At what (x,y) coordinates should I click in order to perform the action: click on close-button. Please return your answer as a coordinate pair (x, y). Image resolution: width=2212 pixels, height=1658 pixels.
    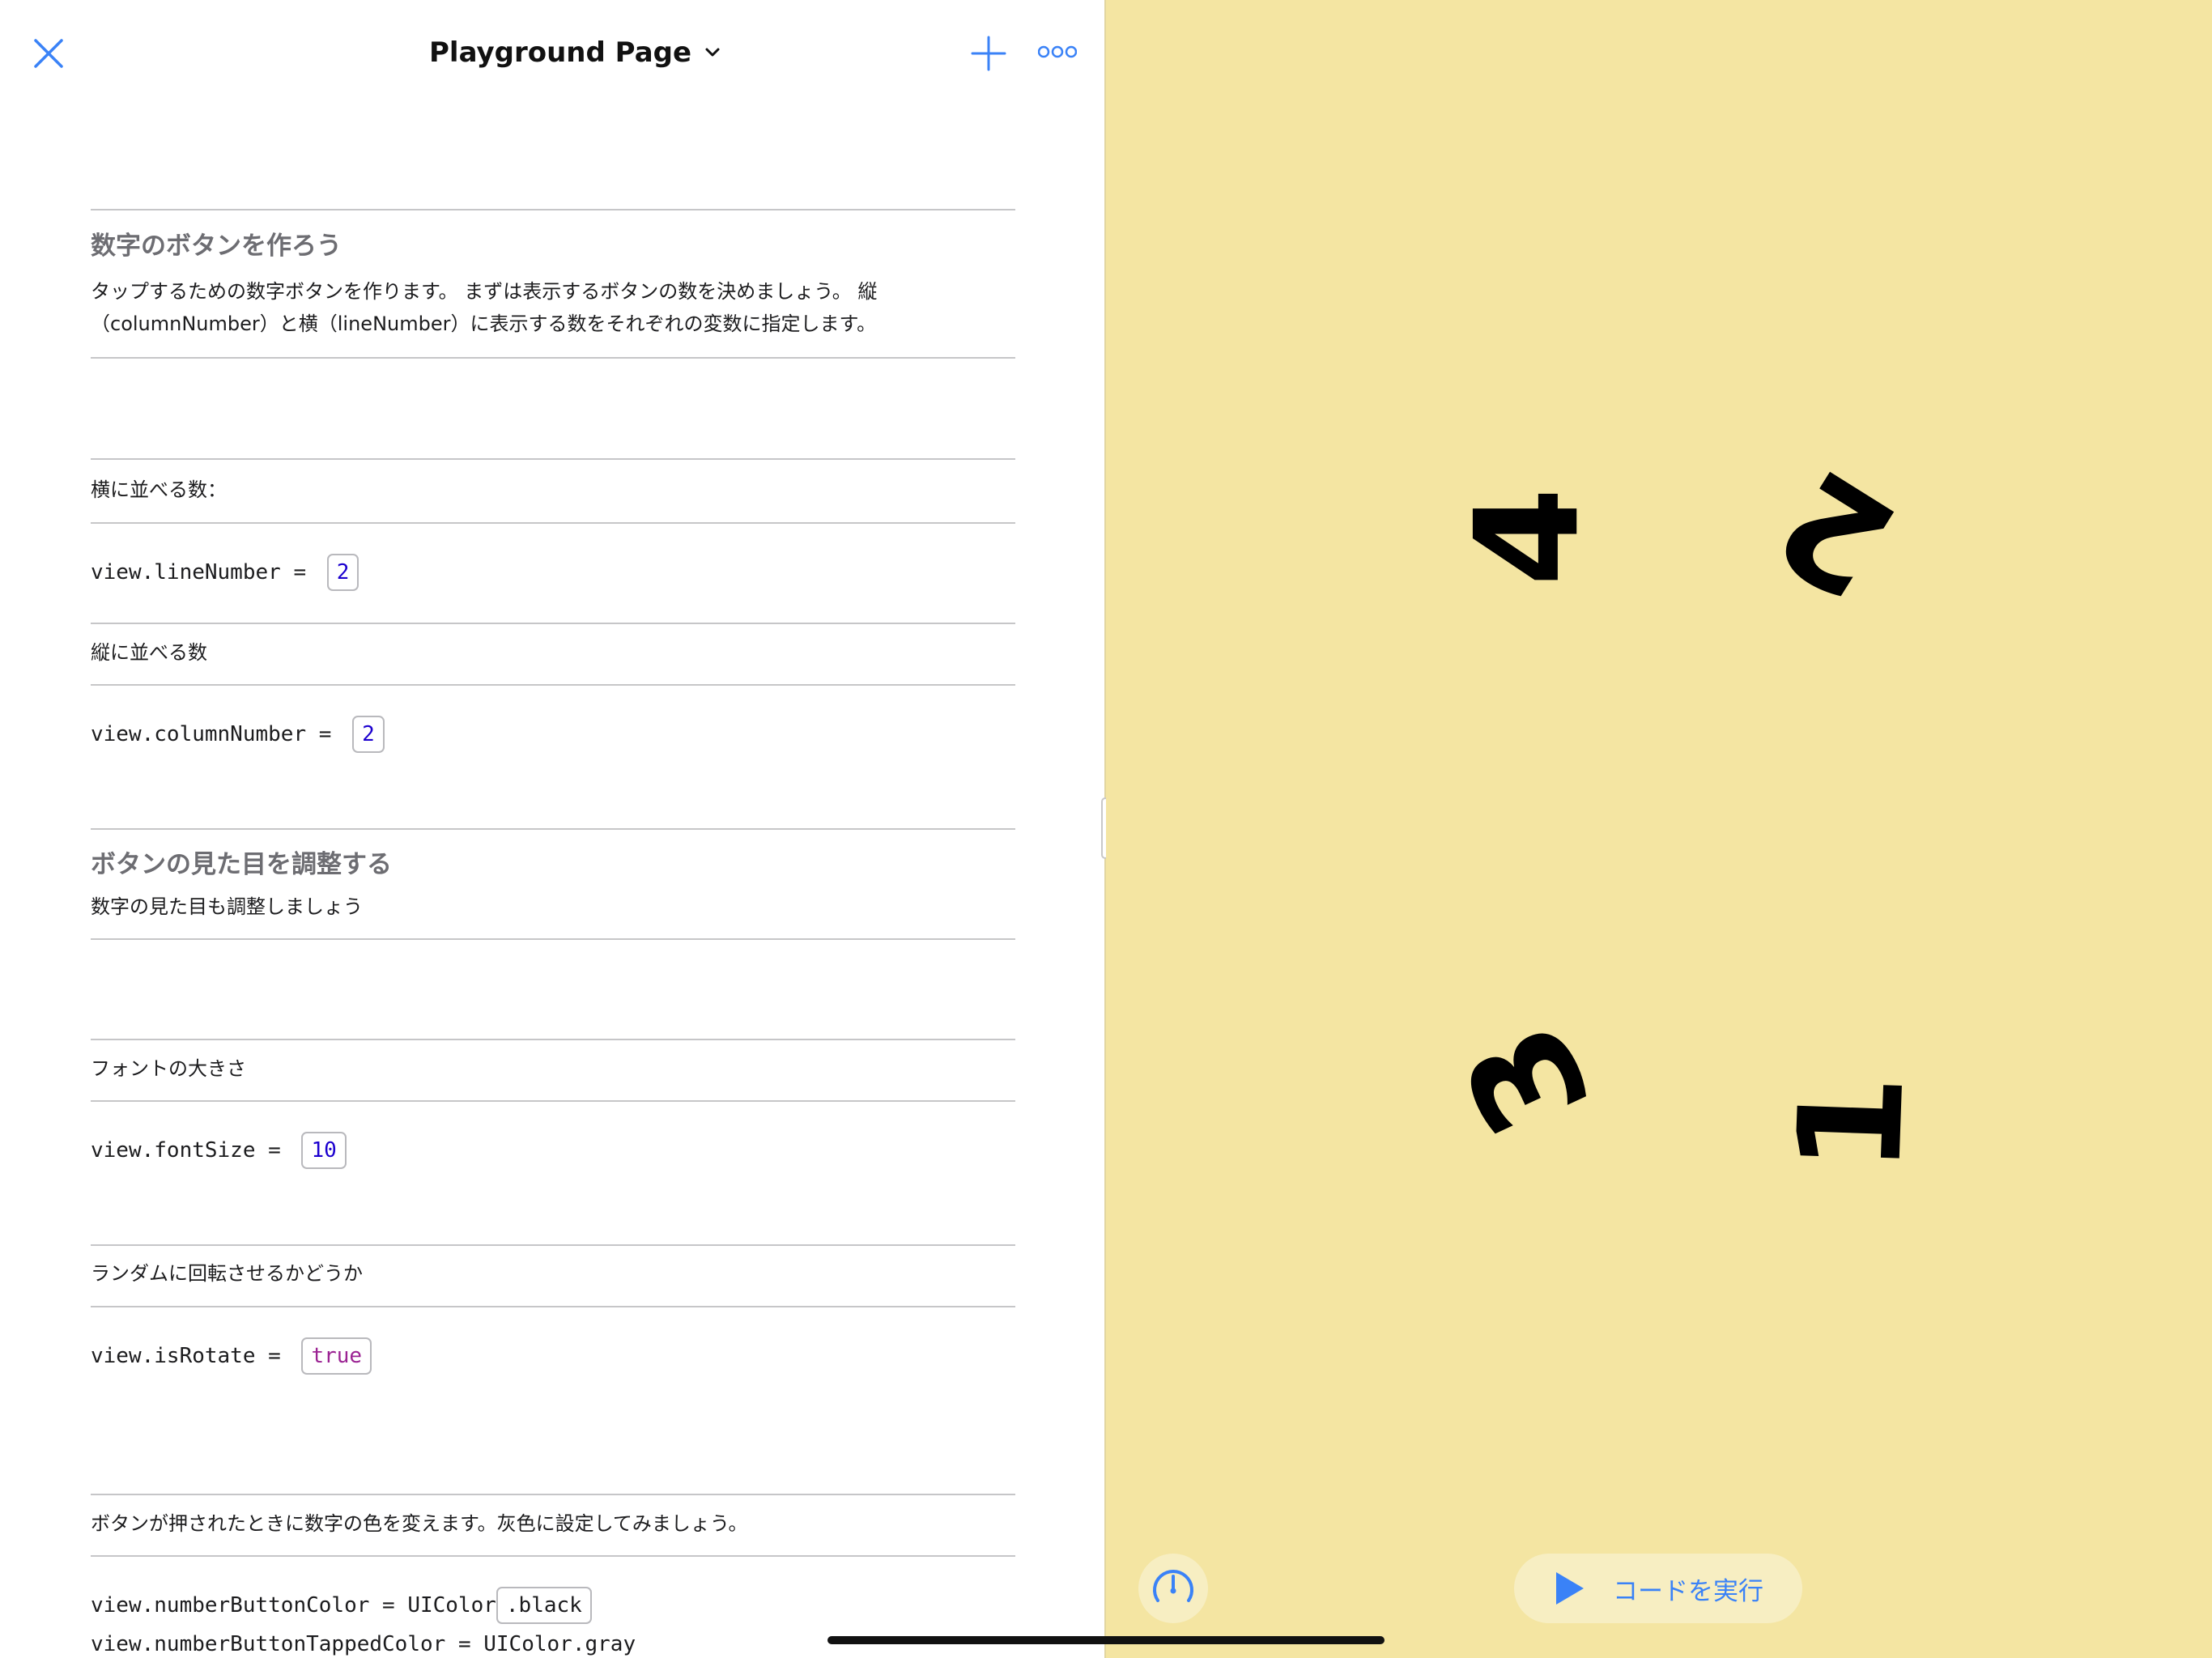
    Looking at the image, I should click on (49, 53).